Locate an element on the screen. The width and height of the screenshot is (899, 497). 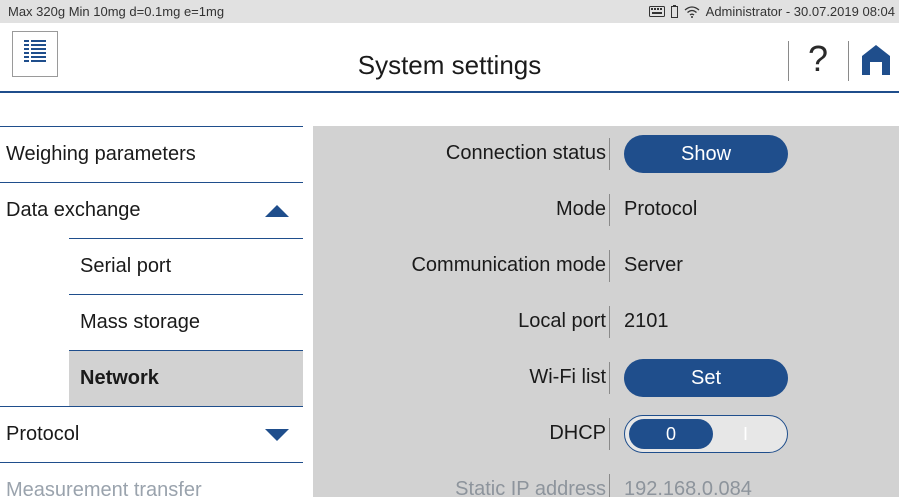
keyboard-icon is located at coordinates (656, 11).